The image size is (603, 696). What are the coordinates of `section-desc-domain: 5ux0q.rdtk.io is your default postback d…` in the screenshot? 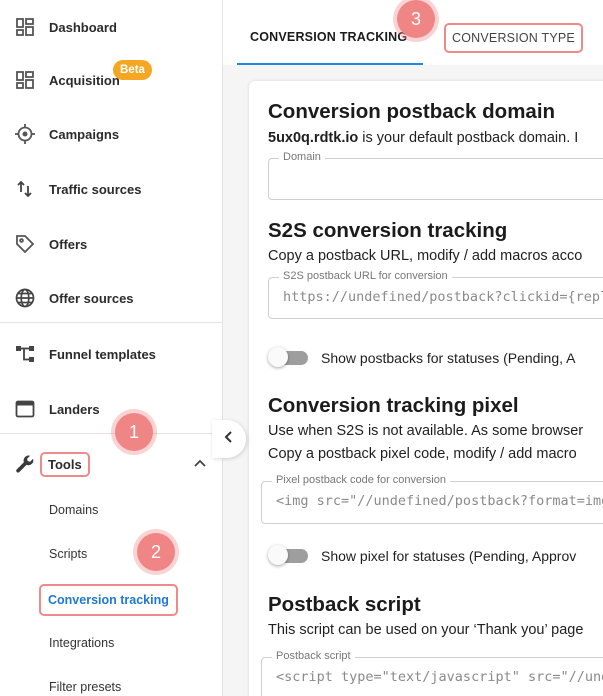 It's located at (423, 138).